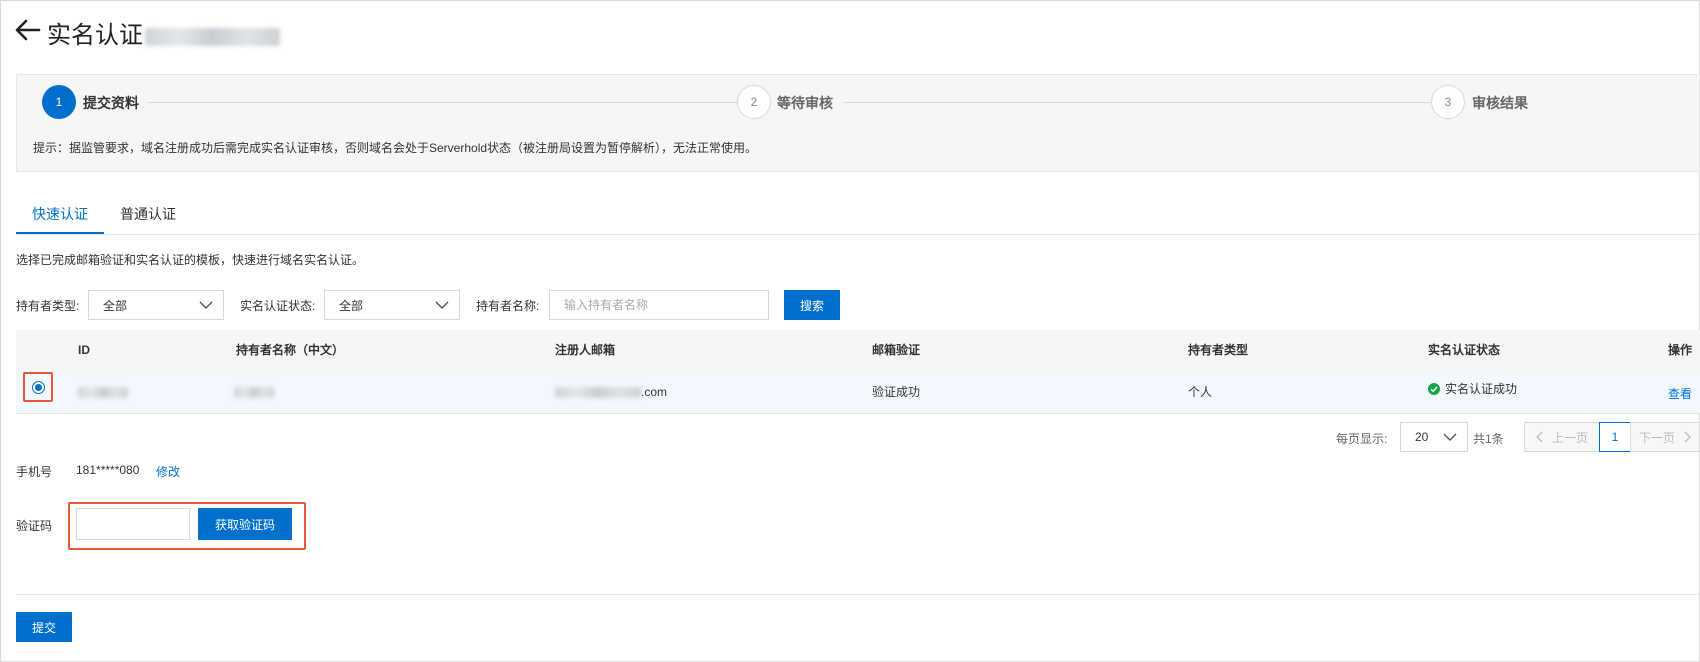  What do you see at coordinates (754, 102) in the screenshot?
I see `step-2-circle: 2` at bounding box center [754, 102].